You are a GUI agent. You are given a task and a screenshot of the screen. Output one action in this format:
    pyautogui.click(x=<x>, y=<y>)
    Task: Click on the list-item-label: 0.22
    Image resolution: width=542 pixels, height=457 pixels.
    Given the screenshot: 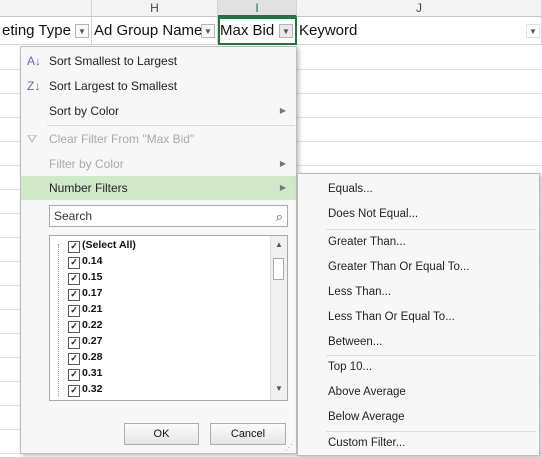 What is the action you would take?
    pyautogui.click(x=92, y=325)
    